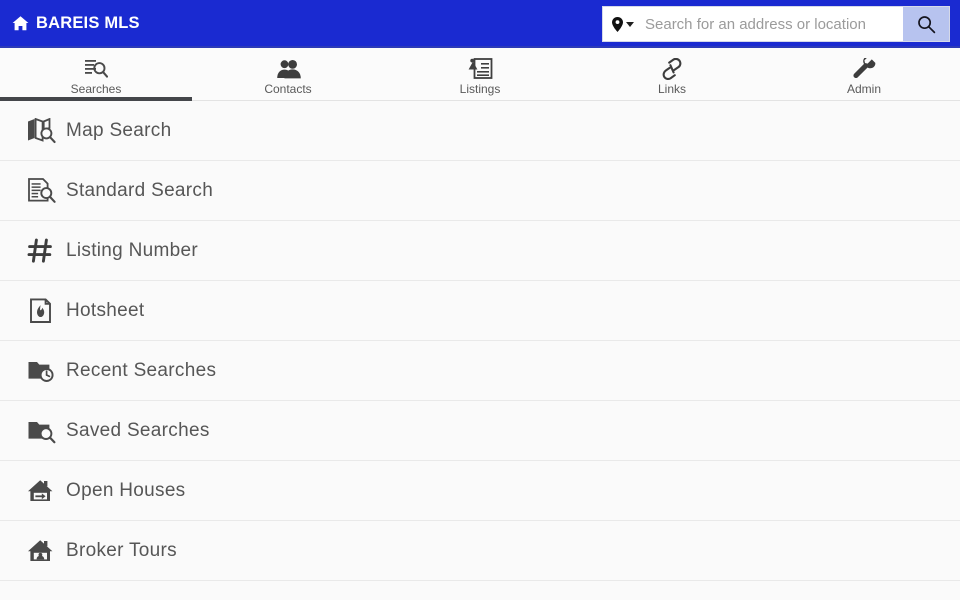  What do you see at coordinates (773, 24) in the screenshot?
I see `search-input` at bounding box center [773, 24].